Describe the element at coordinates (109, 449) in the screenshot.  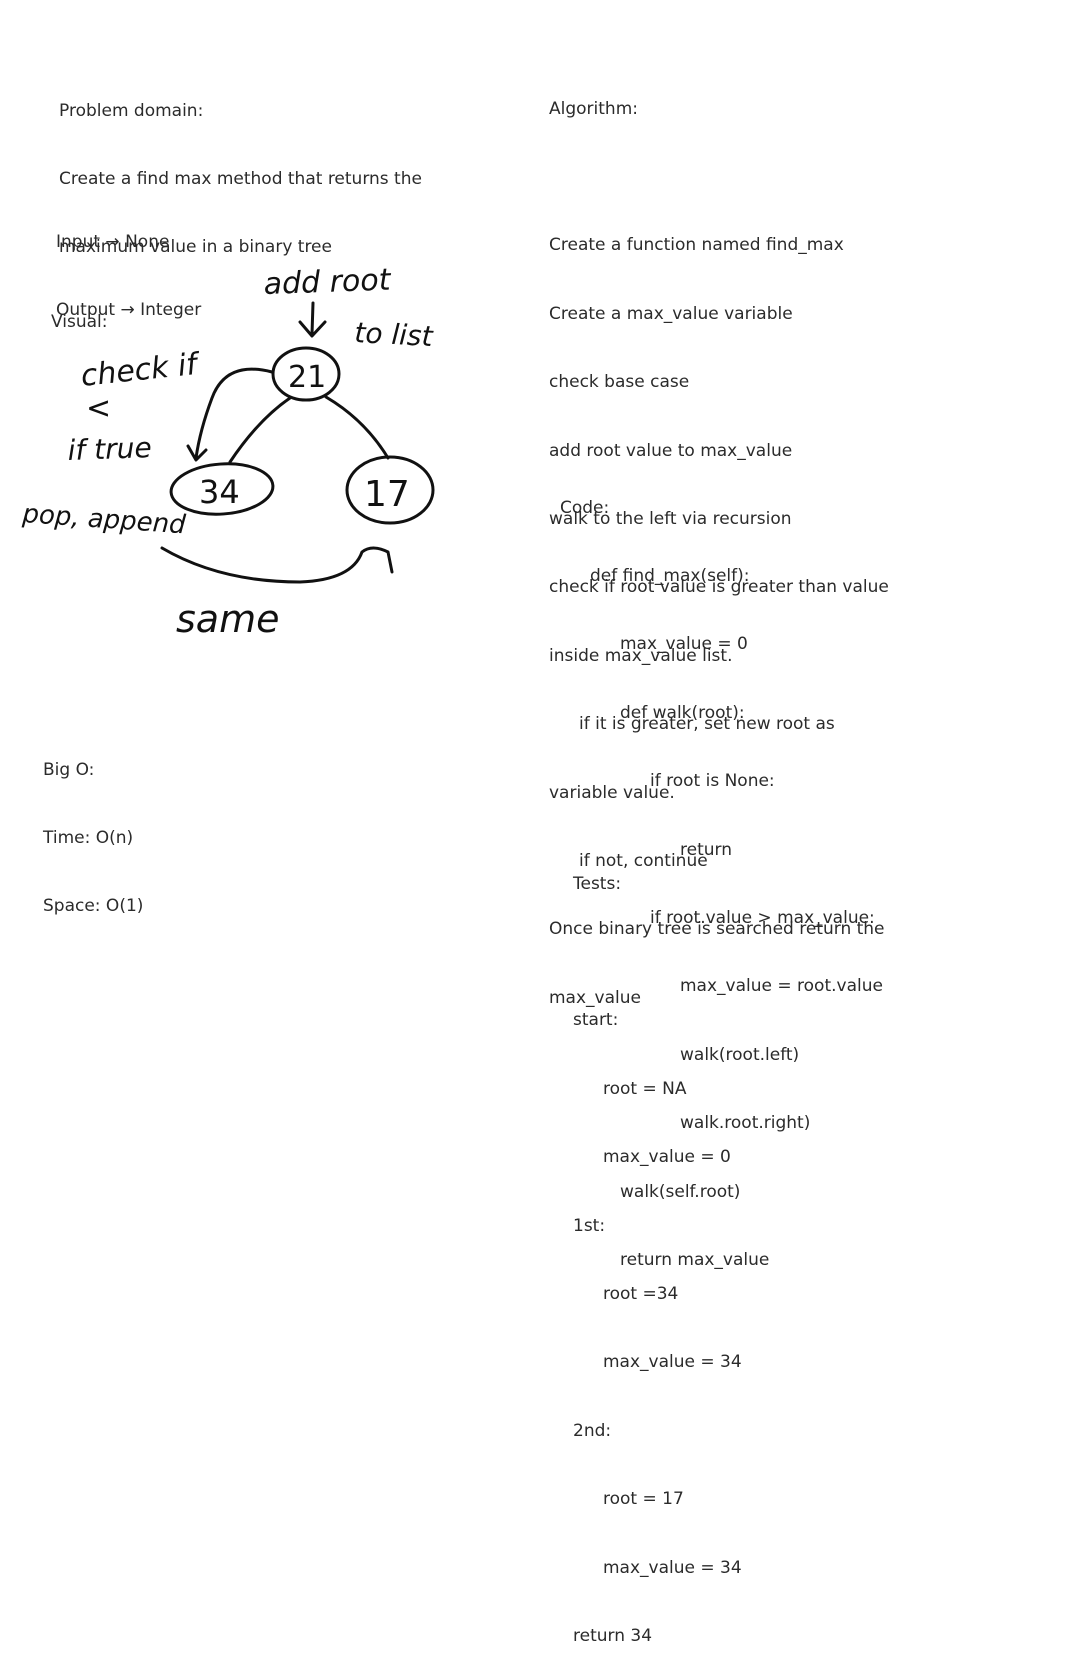
I see `if-true-annotation: if true` at that location.